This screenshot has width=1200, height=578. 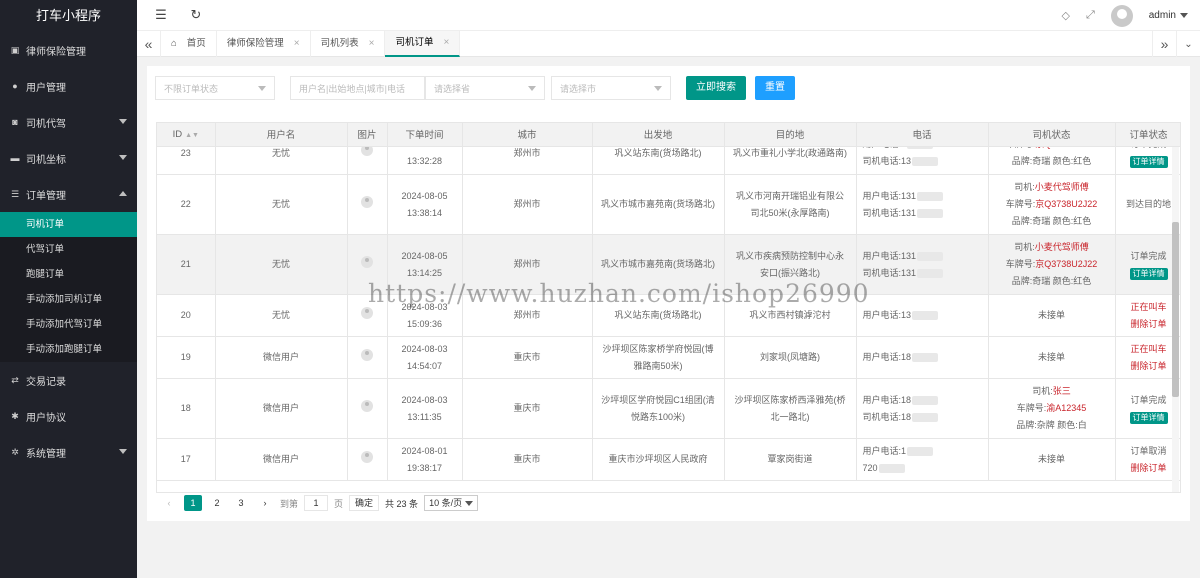 I want to click on sidebar-item-lawyer-insurance: ▣ 律师保险管理, so click(x=68, y=50).